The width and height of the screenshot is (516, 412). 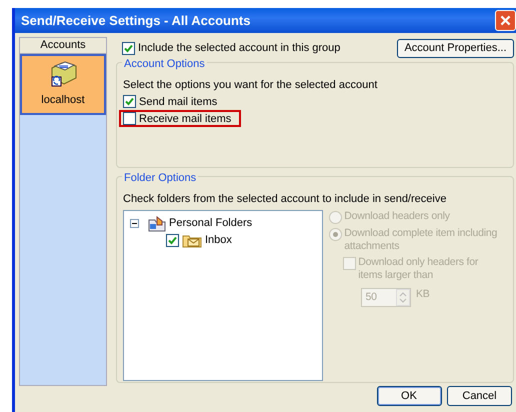 I want to click on account-name: localhost, so click(x=63, y=100).